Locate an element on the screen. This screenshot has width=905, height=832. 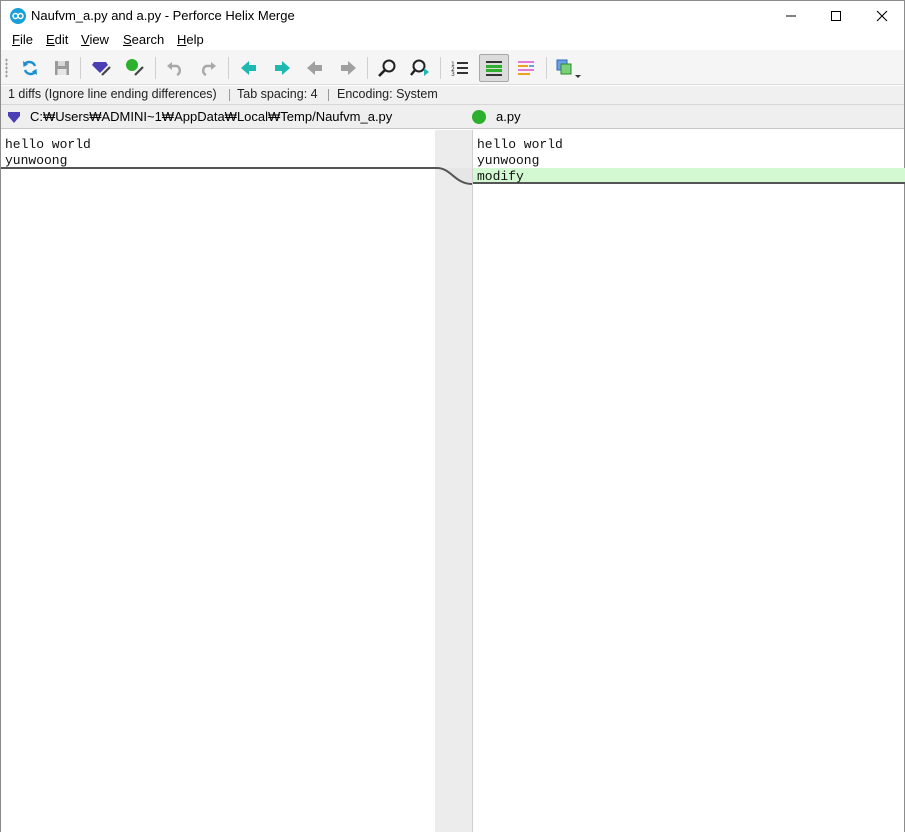
layout-dropdown-button is located at coordinates (568, 68).